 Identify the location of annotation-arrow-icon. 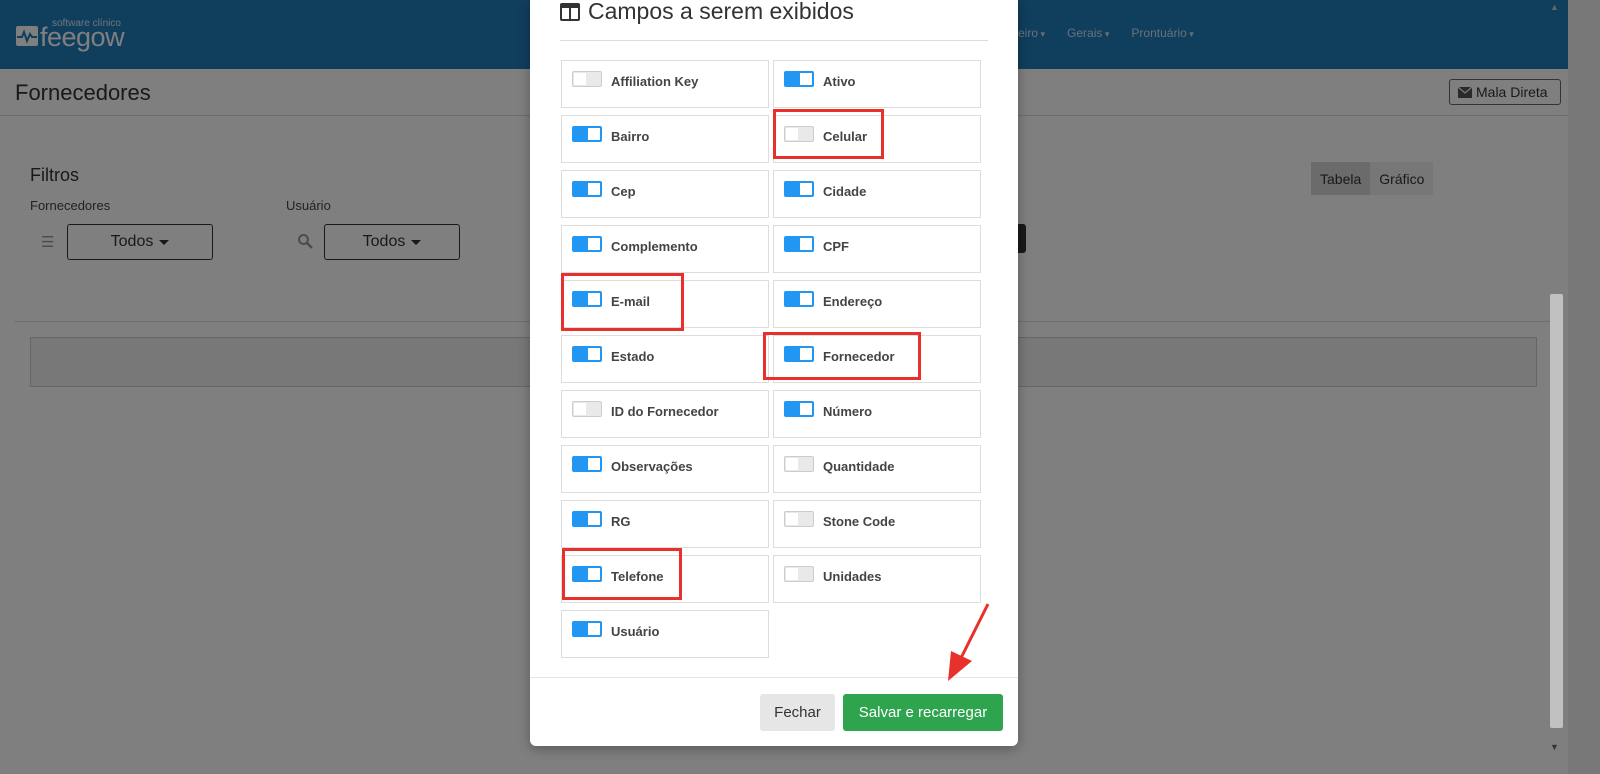
(969, 642).